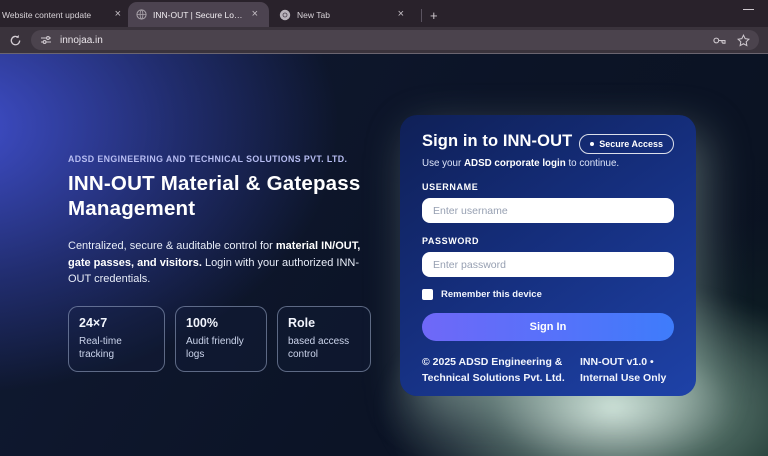 The image size is (768, 456). I want to click on tab-separator, so click(421, 15).